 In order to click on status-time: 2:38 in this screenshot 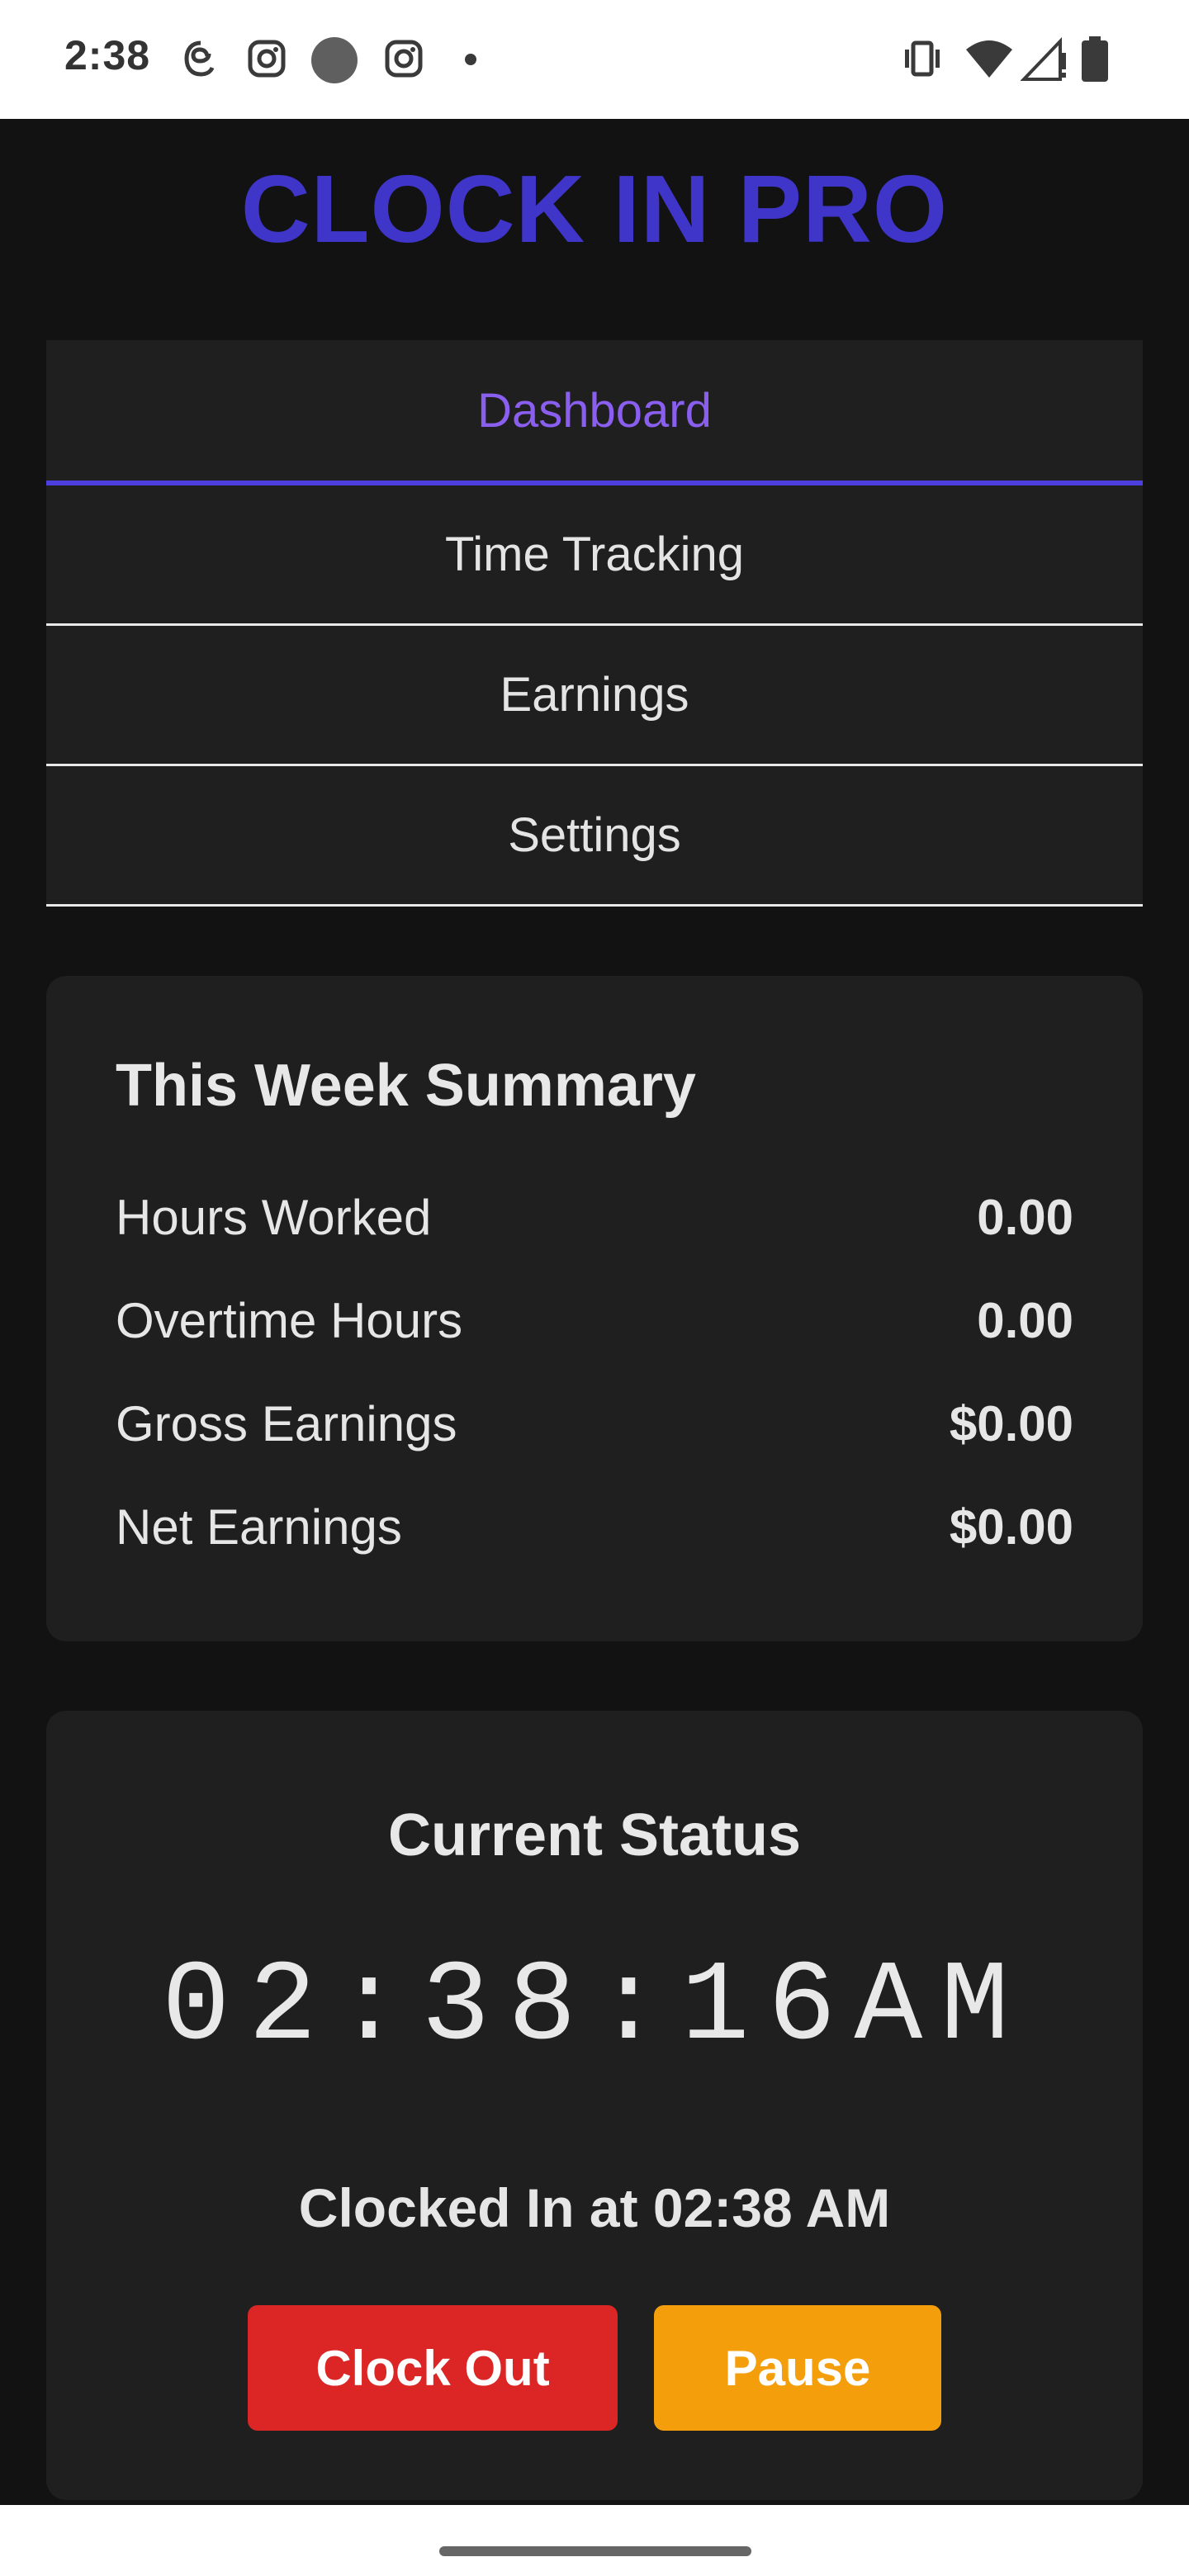, I will do `click(107, 55)`.